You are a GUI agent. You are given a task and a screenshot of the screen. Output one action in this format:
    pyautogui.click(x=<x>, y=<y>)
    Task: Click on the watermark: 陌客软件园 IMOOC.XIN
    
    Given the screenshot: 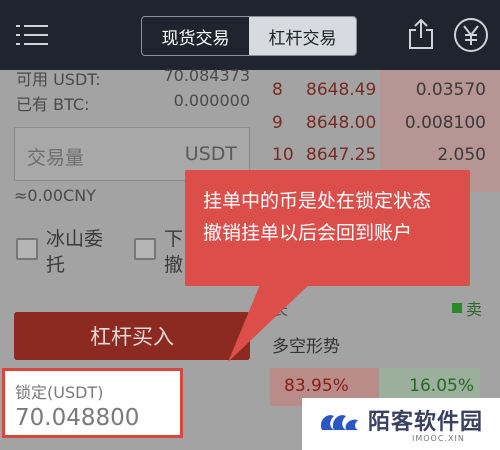 What is the action you would take?
    pyautogui.click(x=401, y=424)
    